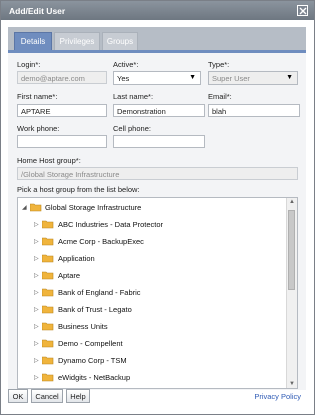 This screenshot has height=415, width=320. Describe the element at coordinates (78, 189) in the screenshot. I see `pick-host-group-label: Pick a host group from the list below:` at that location.